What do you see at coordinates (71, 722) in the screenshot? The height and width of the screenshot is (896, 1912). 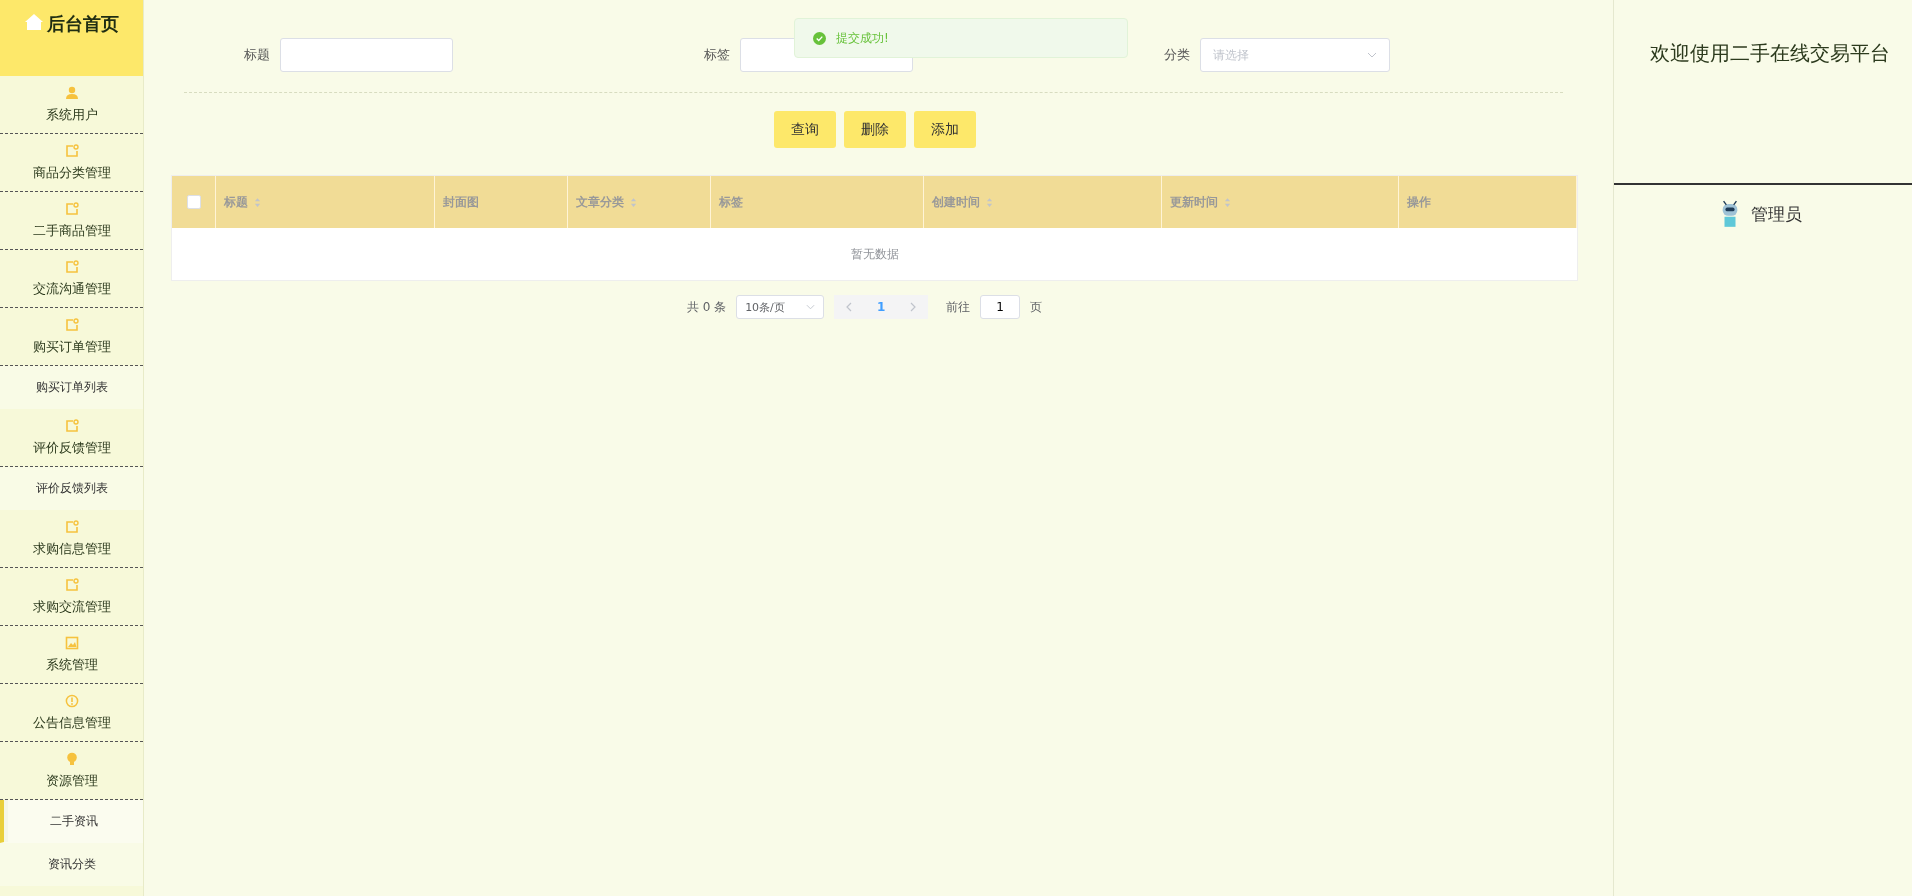 I see `menu-label: 公告信息管理` at bounding box center [71, 722].